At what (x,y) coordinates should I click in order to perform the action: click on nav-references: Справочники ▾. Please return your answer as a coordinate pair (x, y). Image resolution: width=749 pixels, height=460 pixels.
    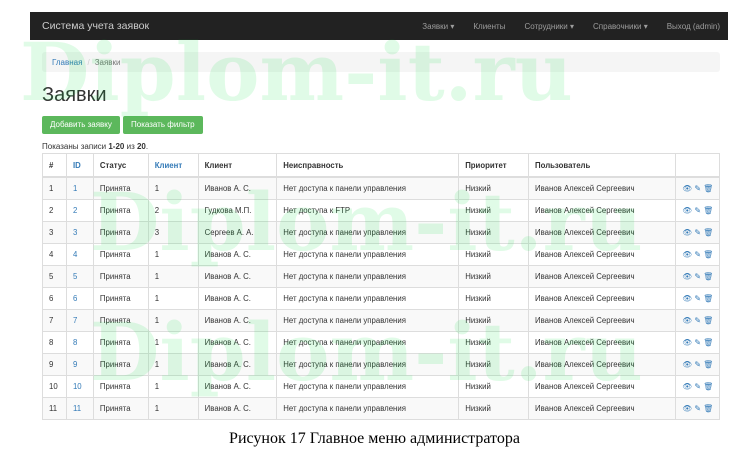
    Looking at the image, I should click on (620, 26).